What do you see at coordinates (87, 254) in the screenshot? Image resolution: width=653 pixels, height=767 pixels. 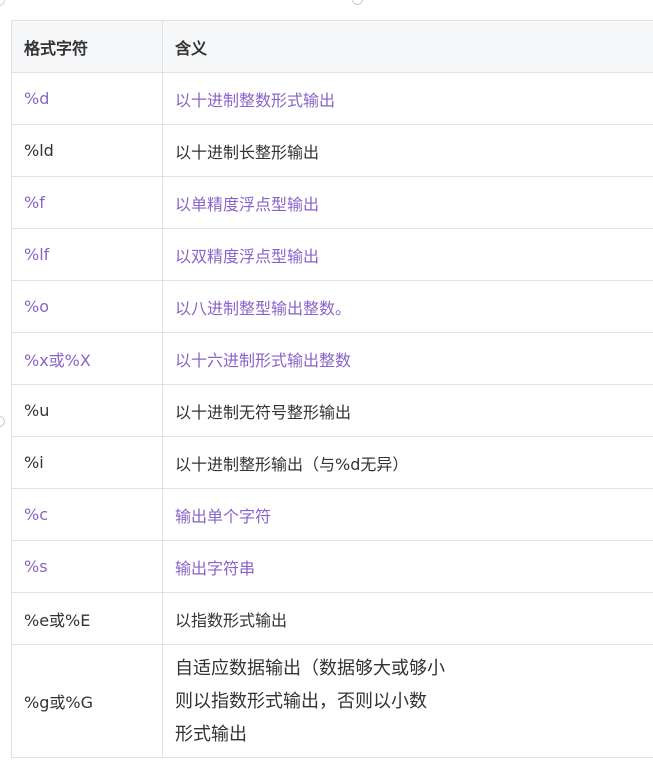 I see `format-code-cell: %lf` at bounding box center [87, 254].